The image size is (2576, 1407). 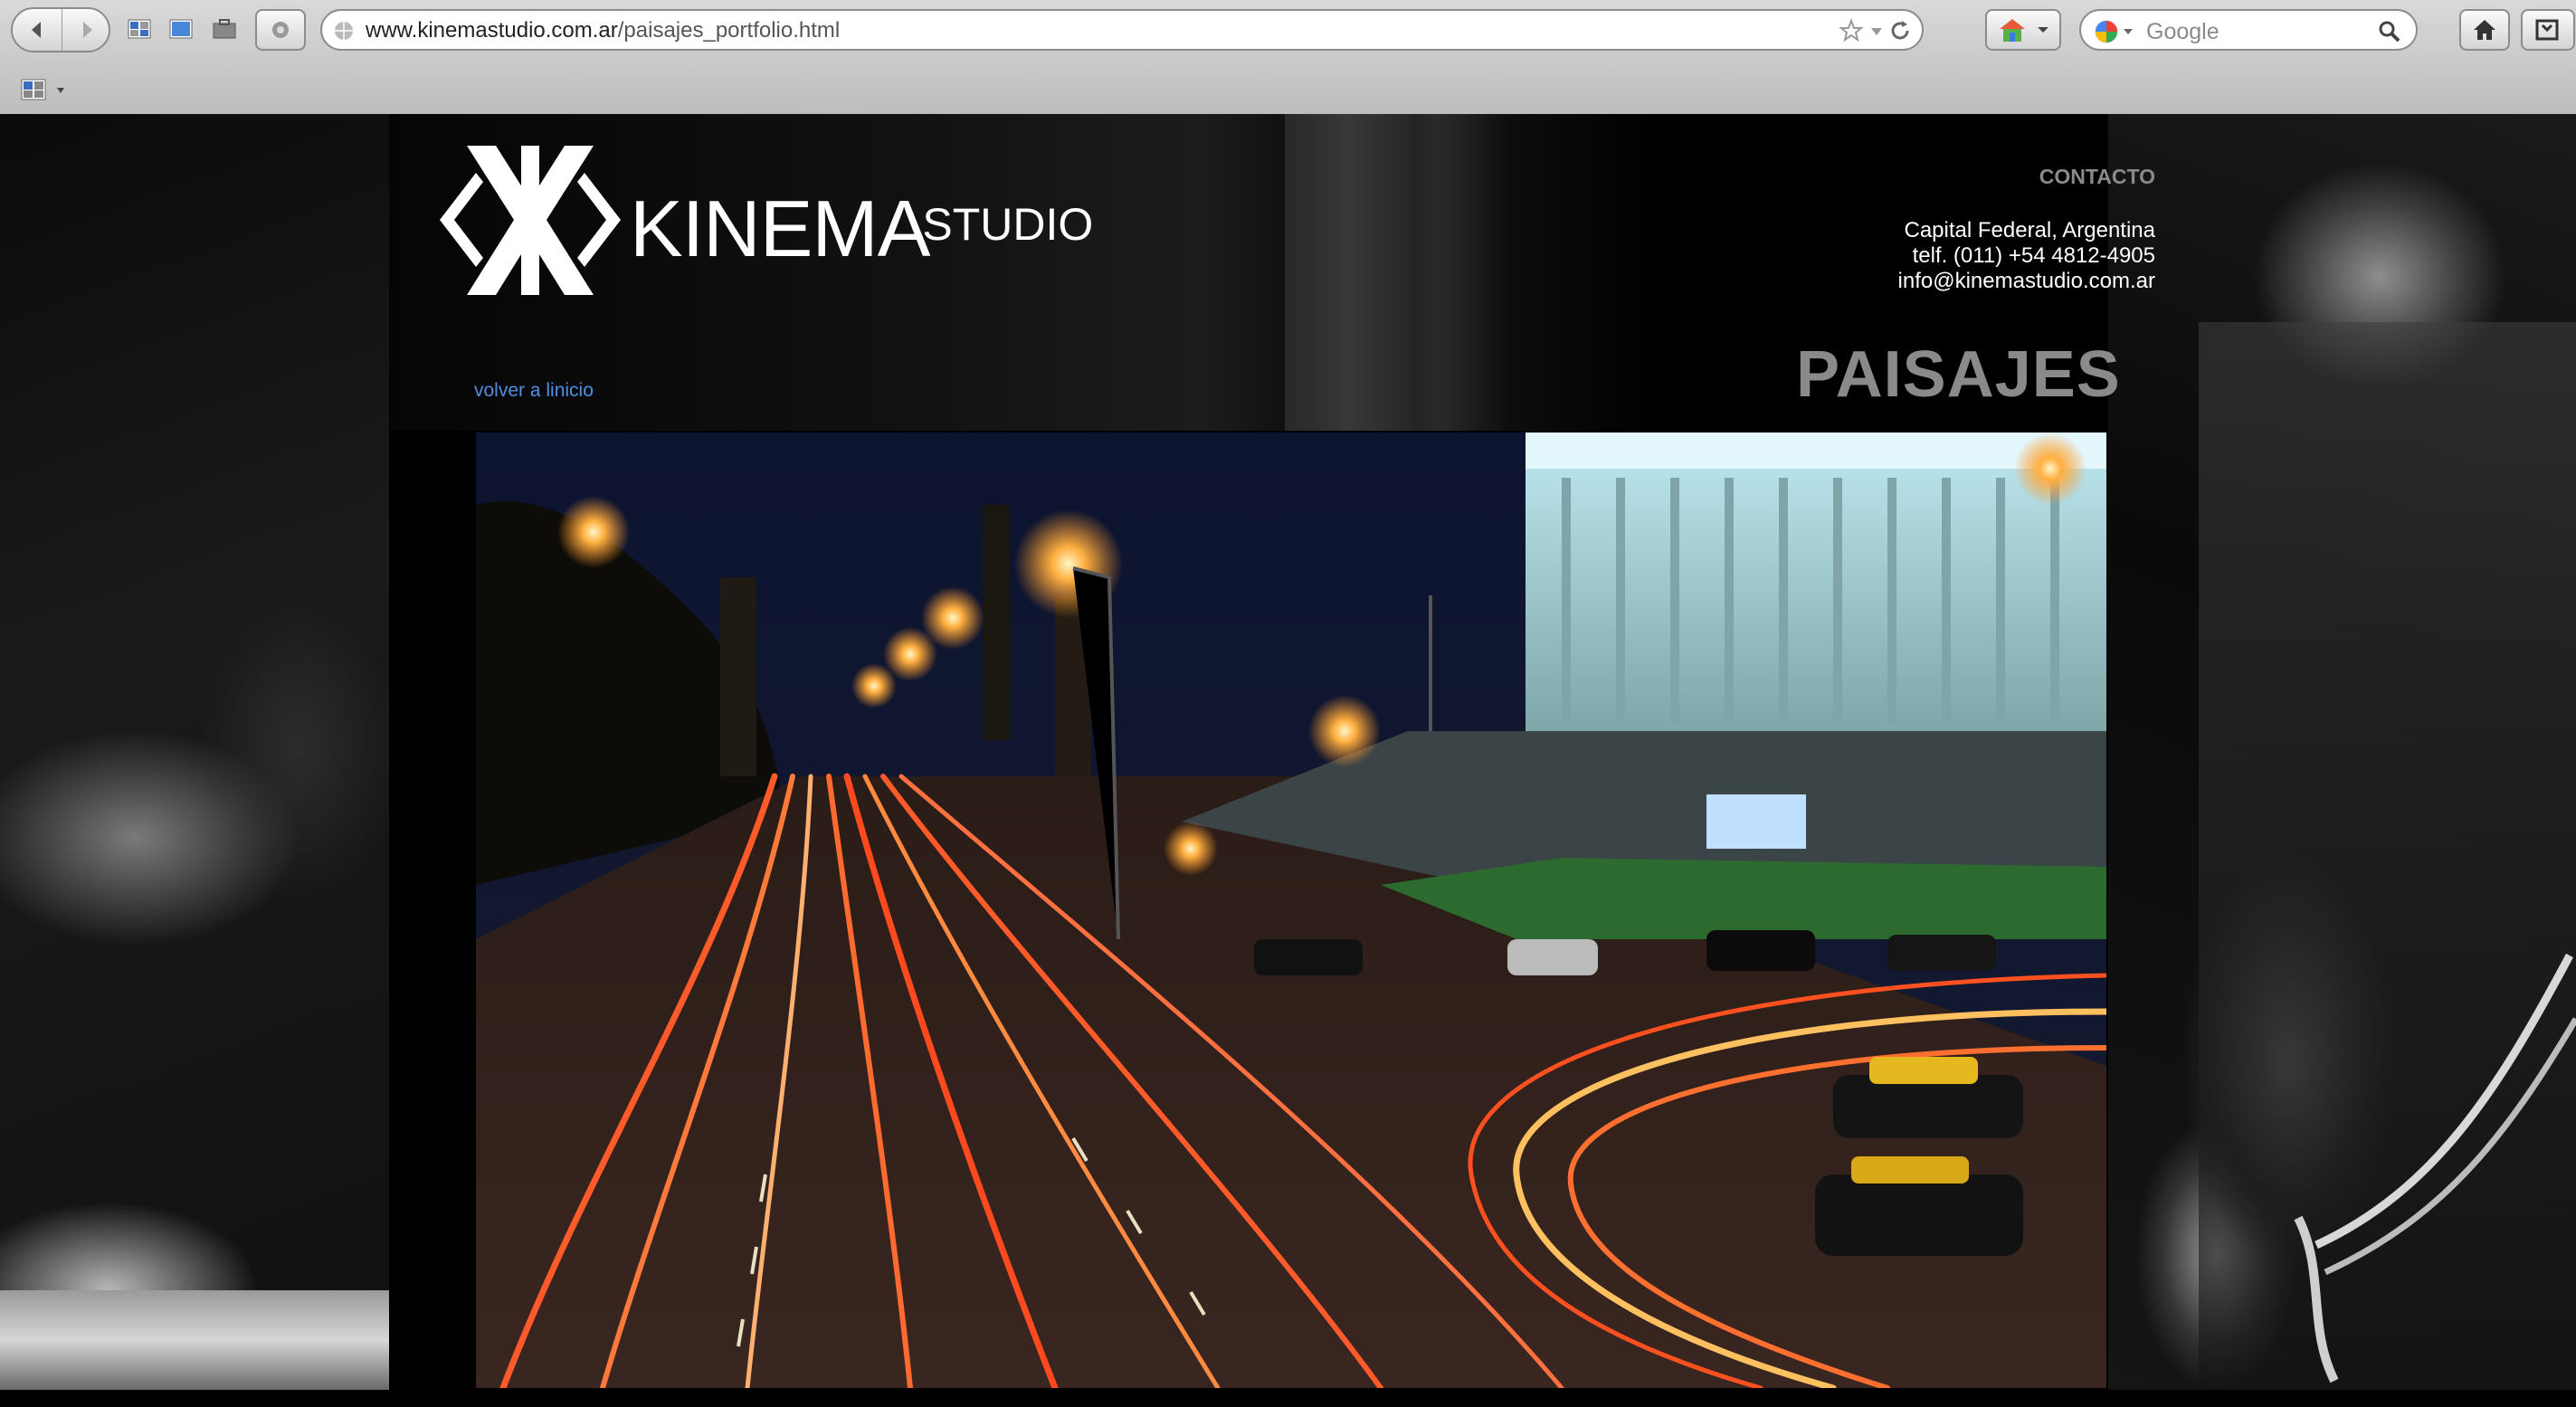 I want to click on section-title: PAISAJES, so click(x=1959, y=374).